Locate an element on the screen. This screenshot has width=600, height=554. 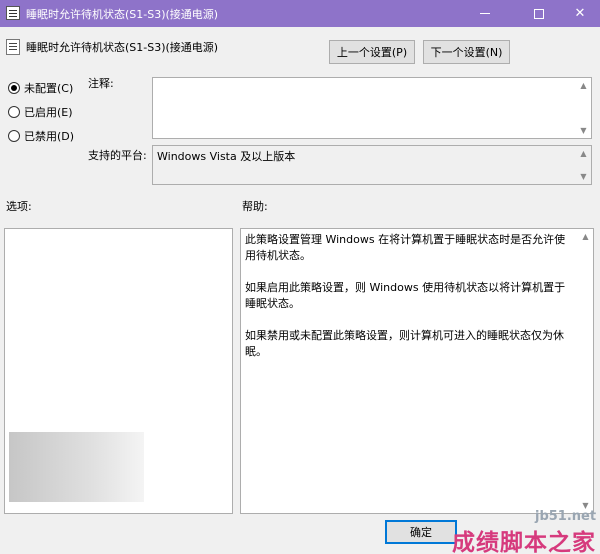
radio-label: 未配置(C) is located at coordinates (49, 88).